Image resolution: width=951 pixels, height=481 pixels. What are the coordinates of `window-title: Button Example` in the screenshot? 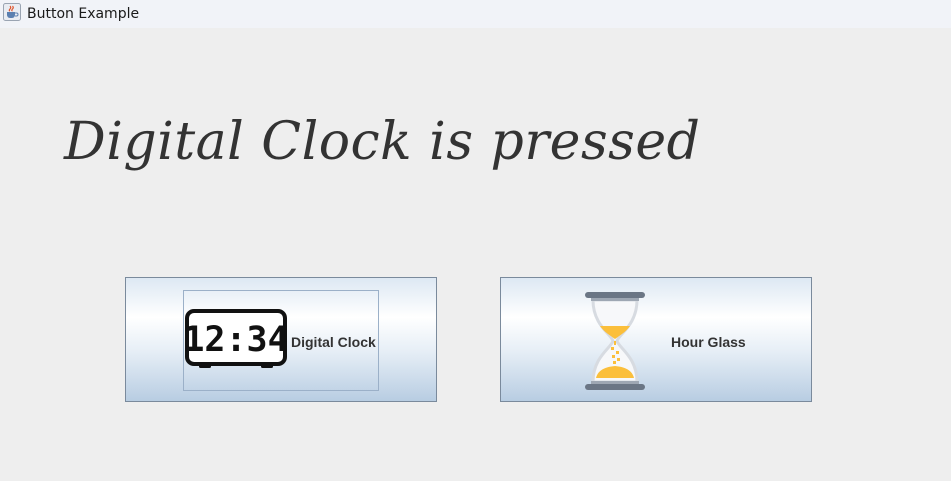 It's located at (83, 14).